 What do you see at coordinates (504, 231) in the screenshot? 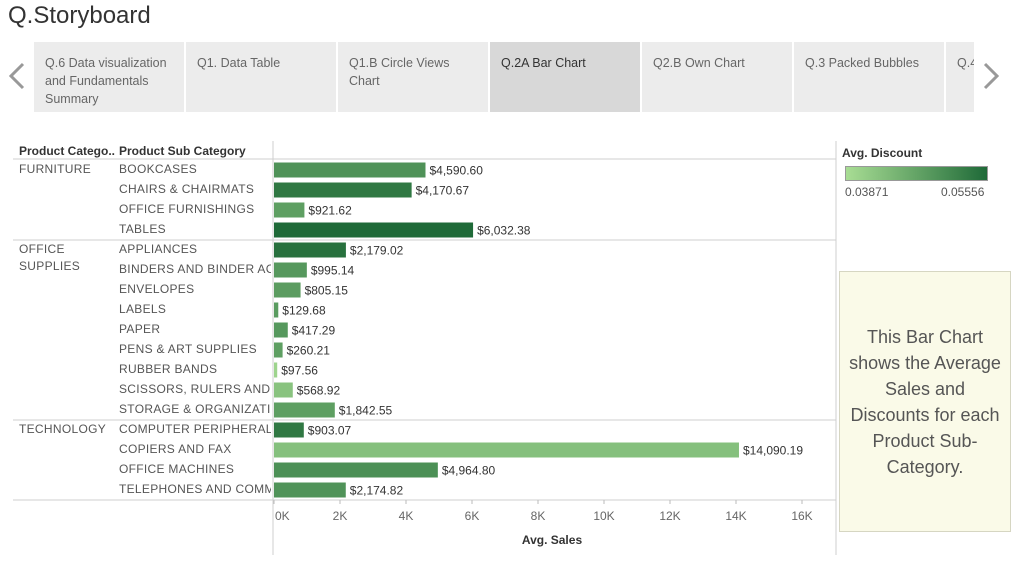
I see `bar-value-label: $6,032.38` at bounding box center [504, 231].